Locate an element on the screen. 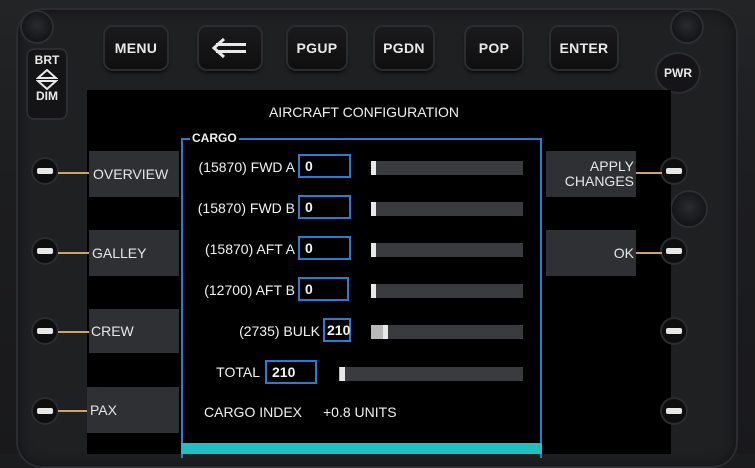  cargo-index-value: +0.8 UNITS is located at coordinates (360, 412).